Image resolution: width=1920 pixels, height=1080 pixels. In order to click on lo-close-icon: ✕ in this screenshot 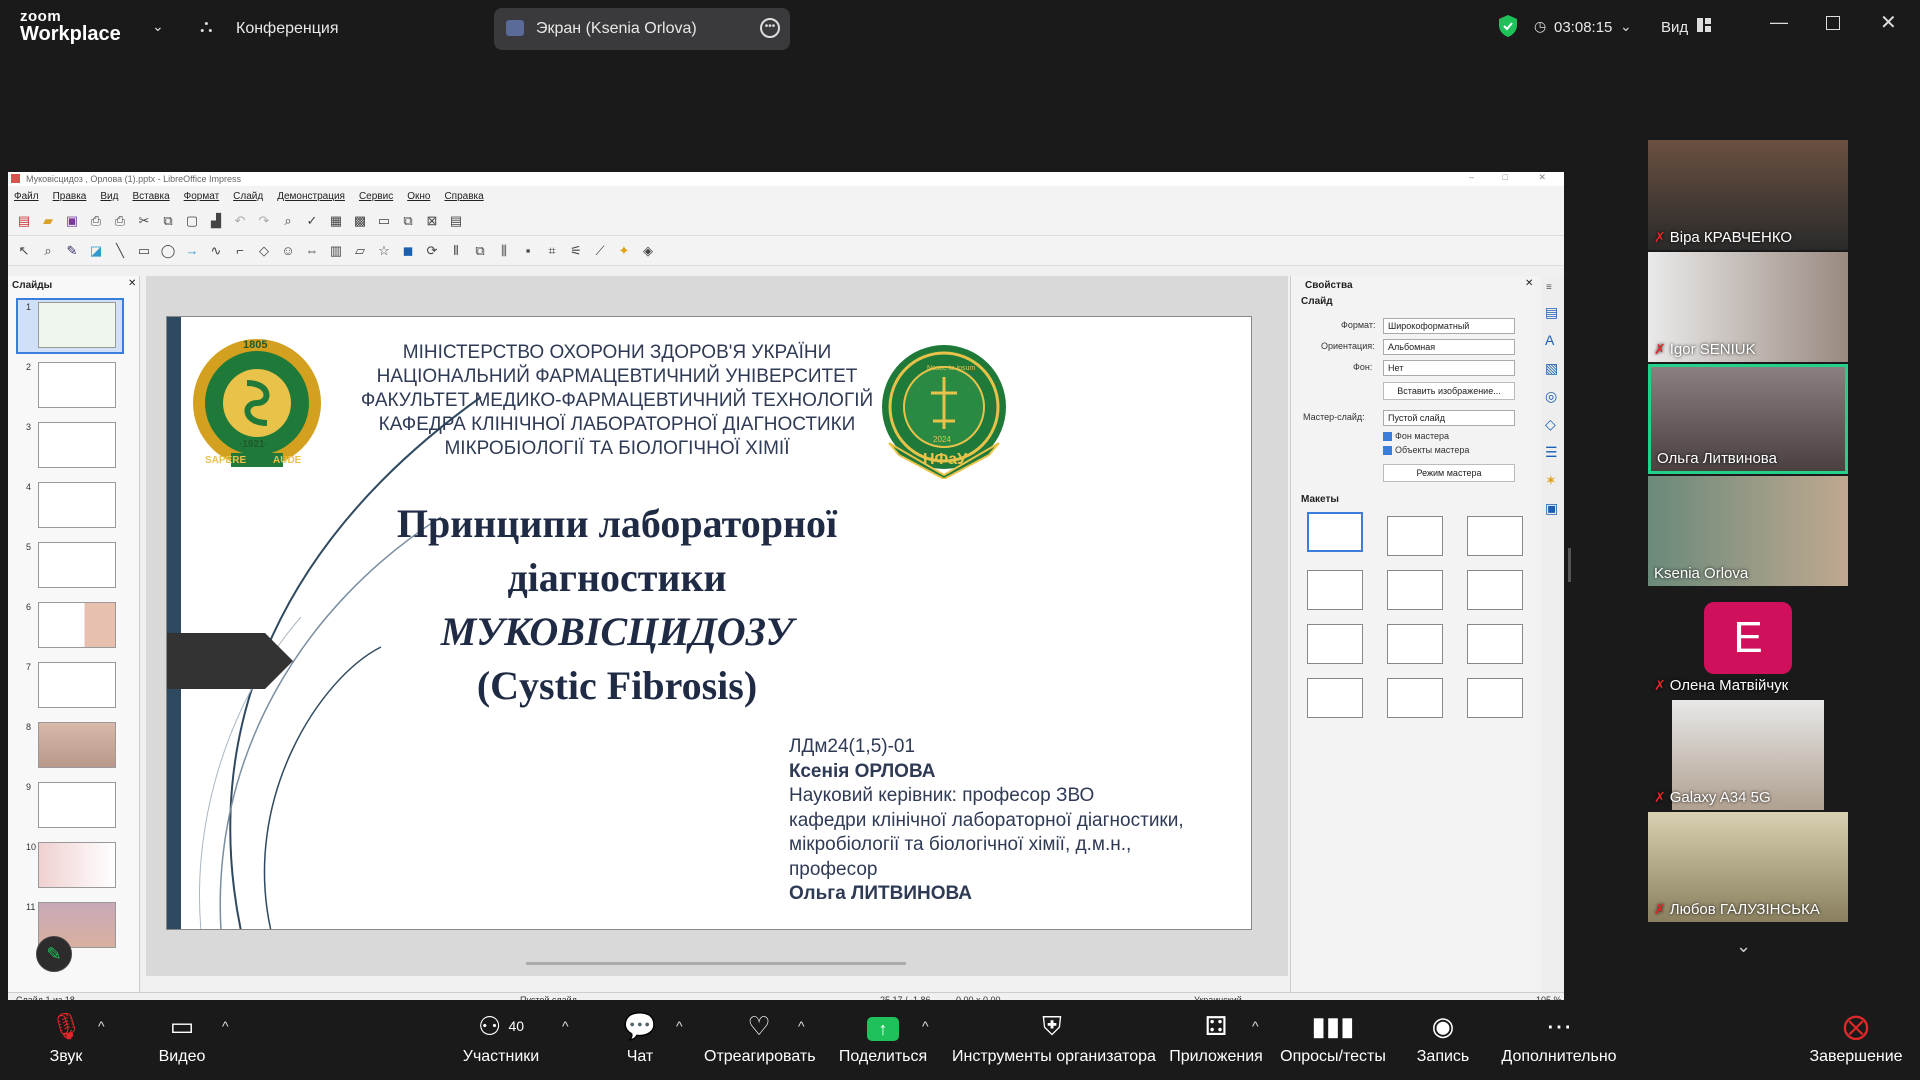, I will do `click(1542, 177)`.